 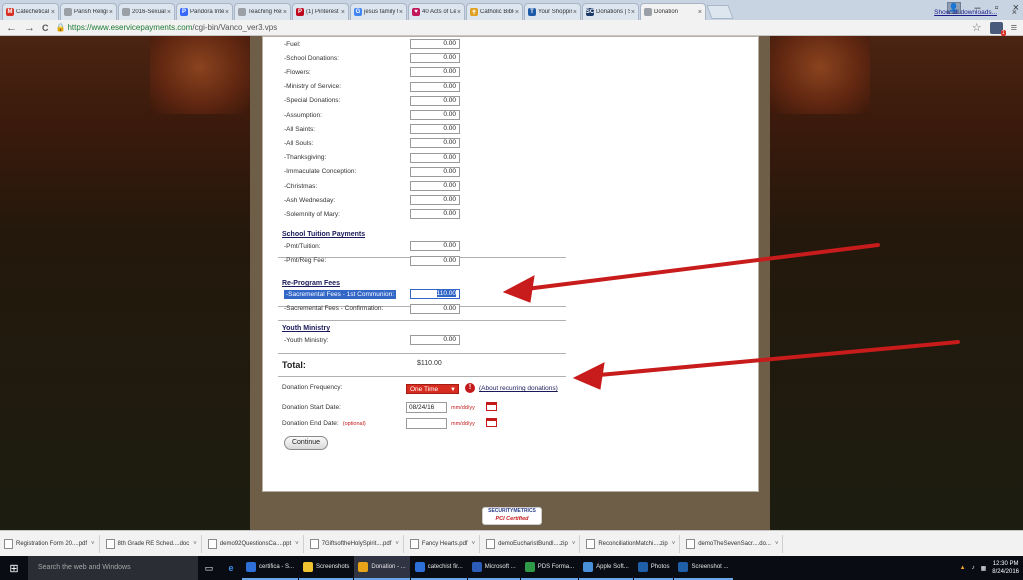 What do you see at coordinates (326, 568) in the screenshot?
I see `taskbar-app: Screenshots` at bounding box center [326, 568].